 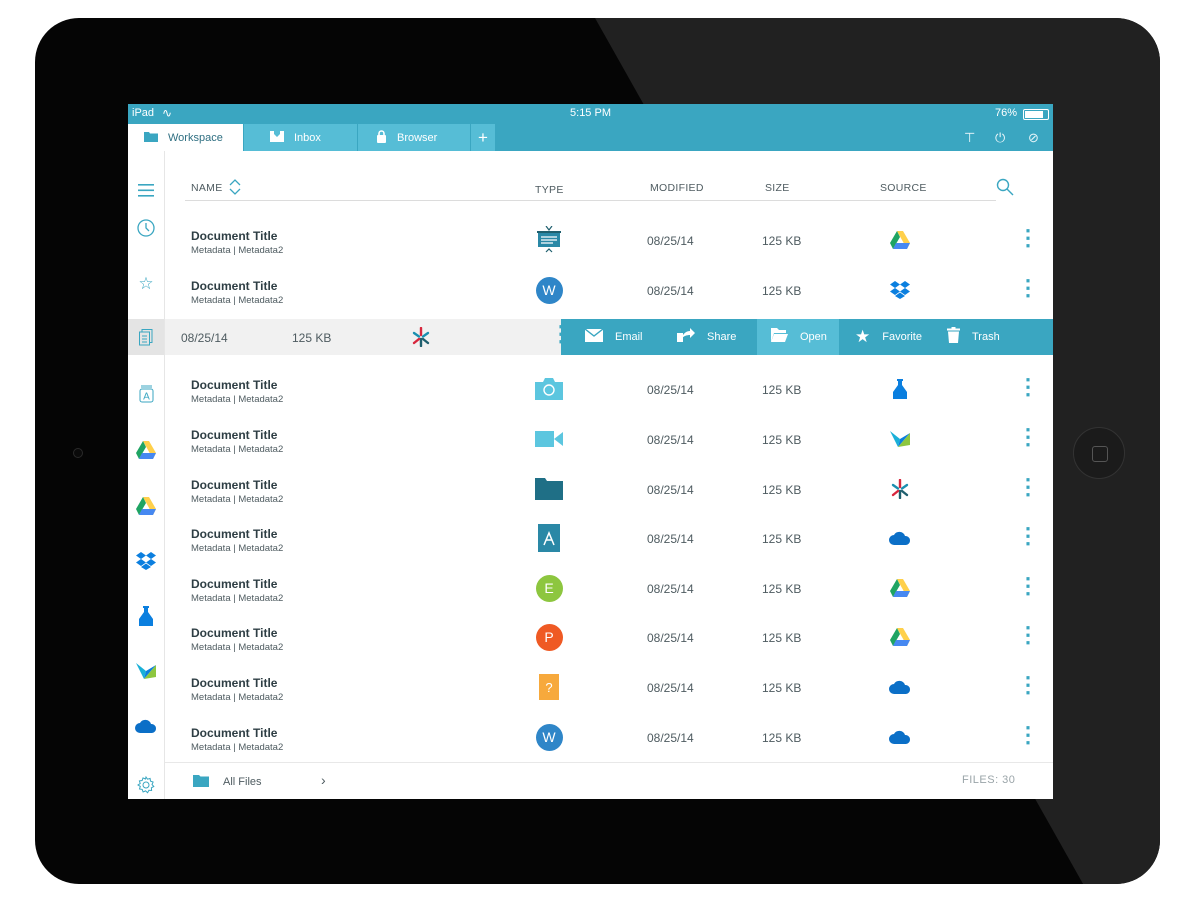 What do you see at coordinates (677, 188) in the screenshot?
I see `column-header-modified: MODIFIED` at bounding box center [677, 188].